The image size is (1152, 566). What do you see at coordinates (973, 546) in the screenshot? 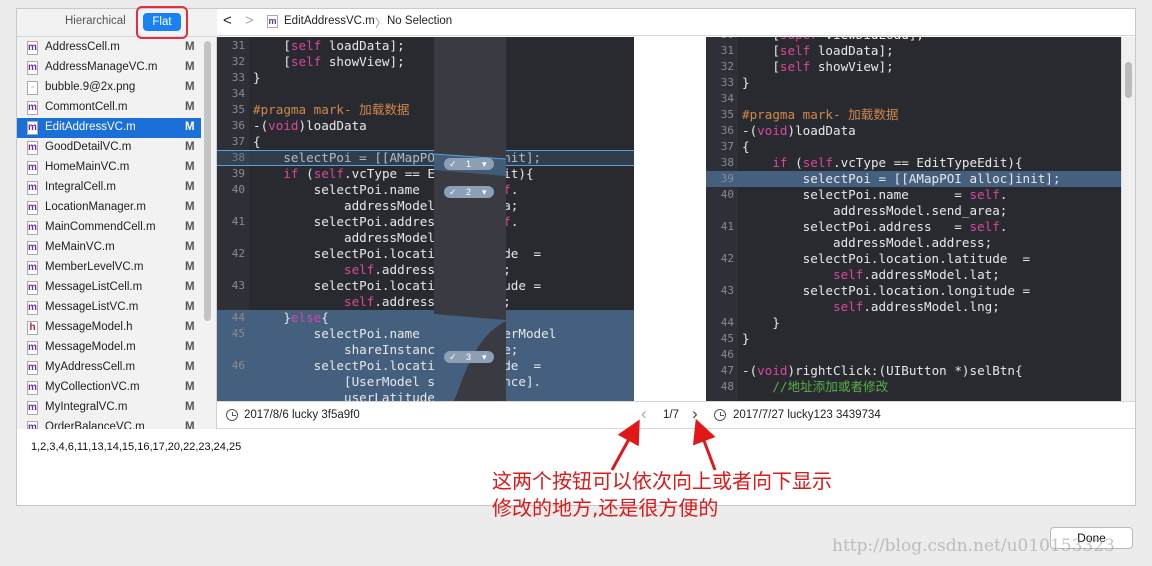
I see `watermark: http://blog.csdn.net/u010153323` at bounding box center [973, 546].